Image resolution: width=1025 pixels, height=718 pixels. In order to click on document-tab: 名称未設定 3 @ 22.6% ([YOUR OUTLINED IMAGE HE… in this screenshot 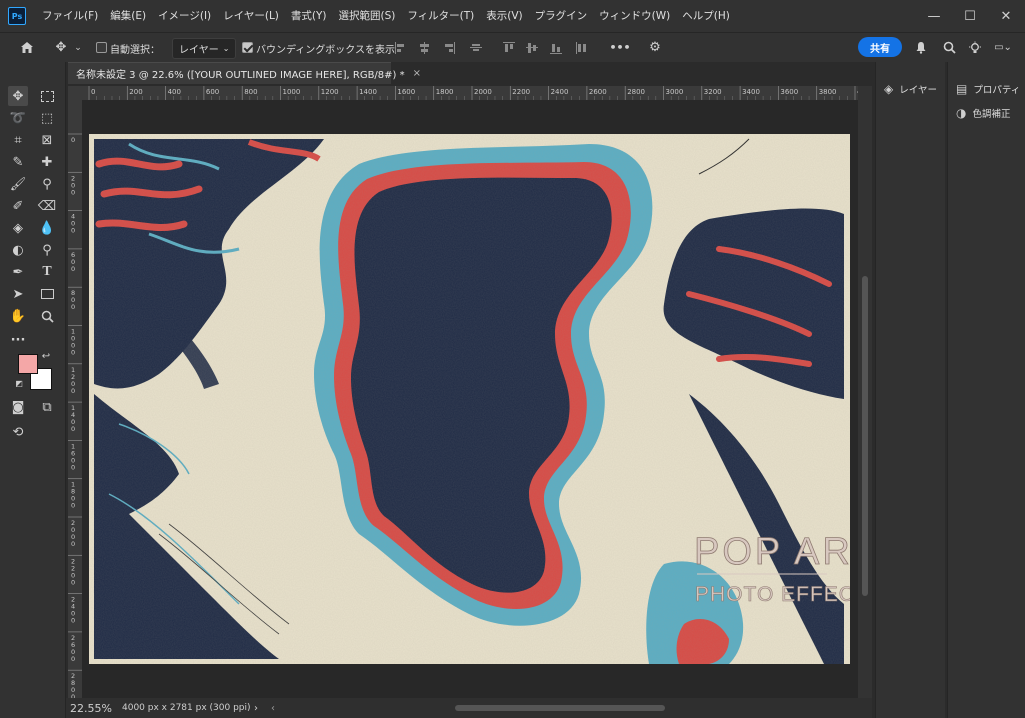, I will do `click(244, 73)`.